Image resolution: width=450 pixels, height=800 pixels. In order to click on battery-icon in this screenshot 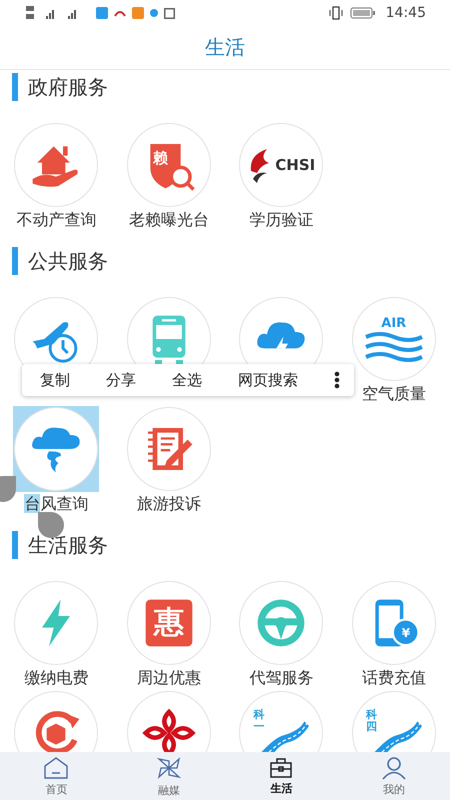, I will do `click(363, 13)`.